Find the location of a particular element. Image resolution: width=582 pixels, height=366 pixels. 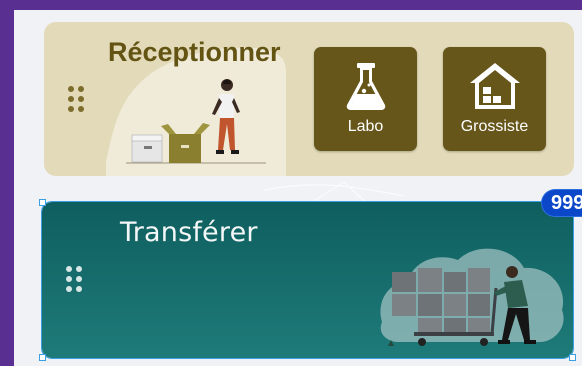

grossiste-button: Grossiste is located at coordinates (494, 99).